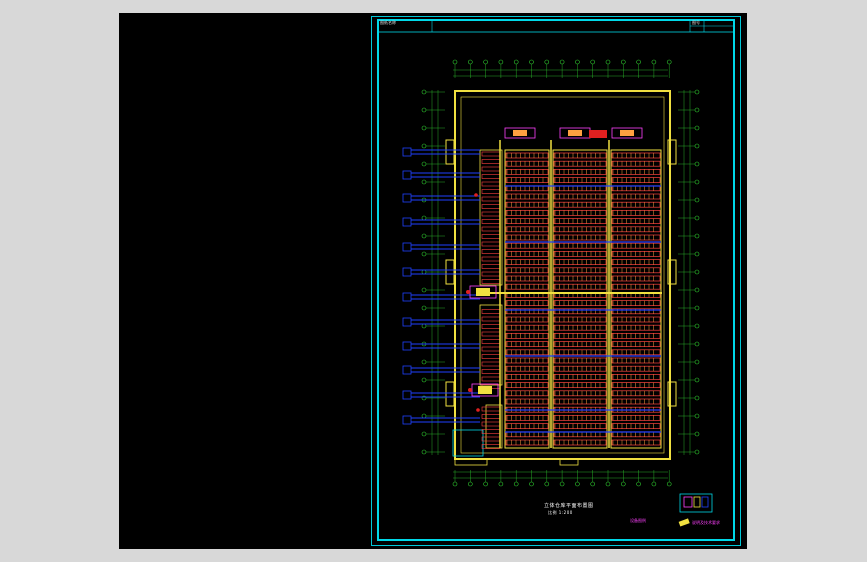 The width and height of the screenshot is (867, 562). Describe the element at coordinates (689, 272) in the screenshot. I see `grid-axis-right` at that location.